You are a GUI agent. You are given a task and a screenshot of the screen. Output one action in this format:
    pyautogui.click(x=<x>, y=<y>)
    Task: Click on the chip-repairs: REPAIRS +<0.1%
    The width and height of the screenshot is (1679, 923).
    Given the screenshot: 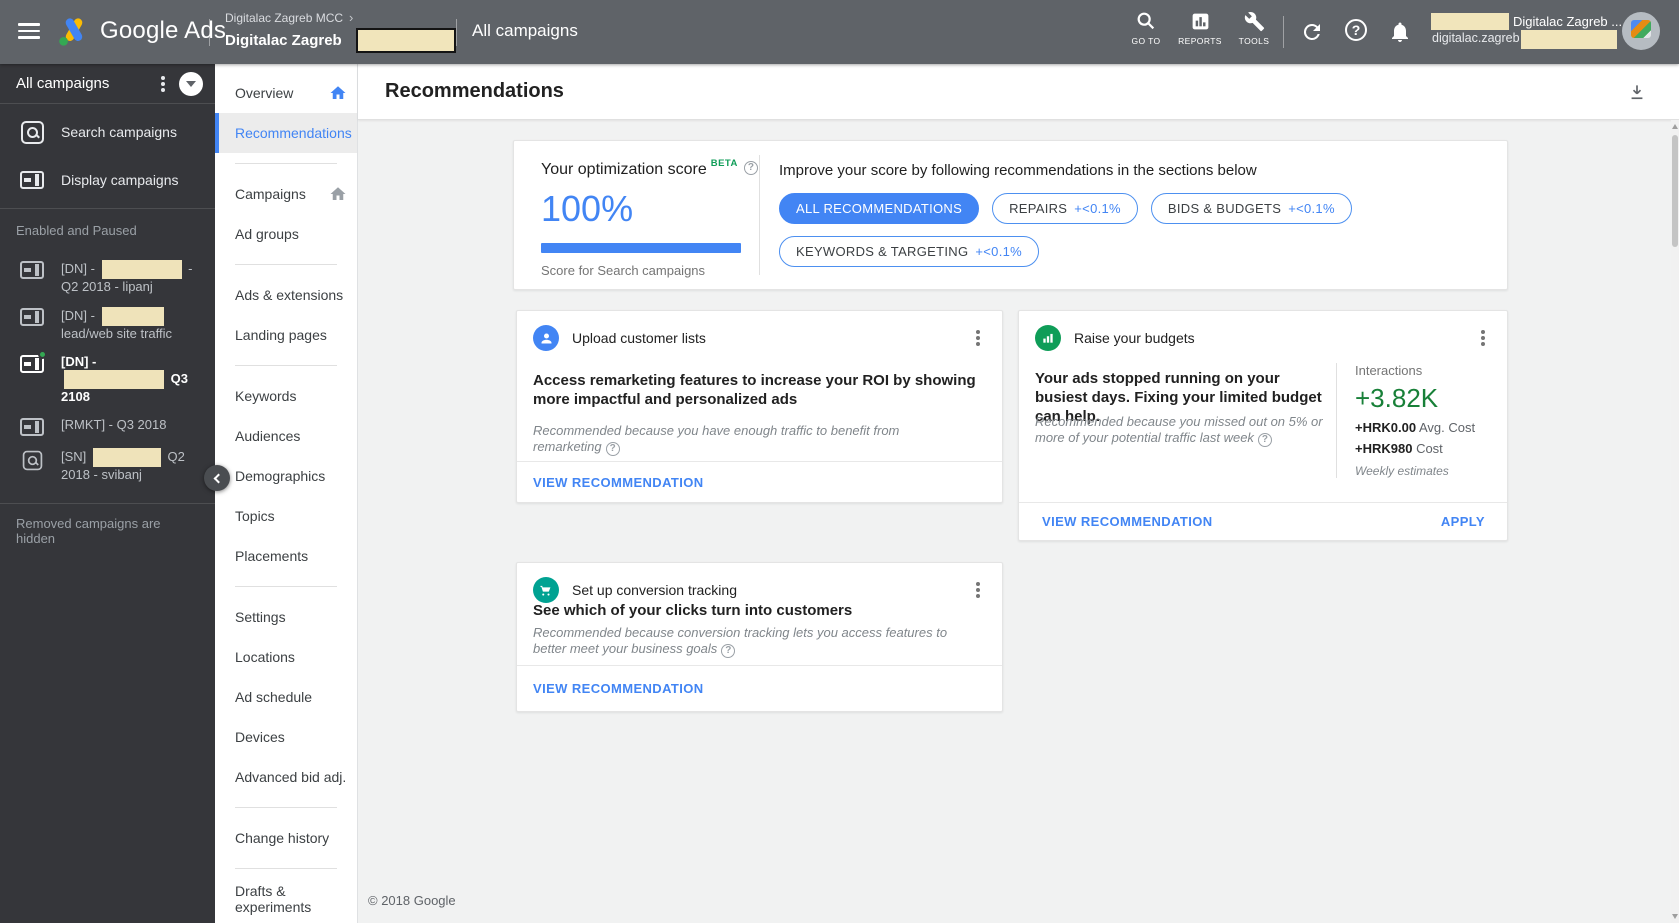 What is the action you would take?
    pyautogui.click(x=1065, y=208)
    